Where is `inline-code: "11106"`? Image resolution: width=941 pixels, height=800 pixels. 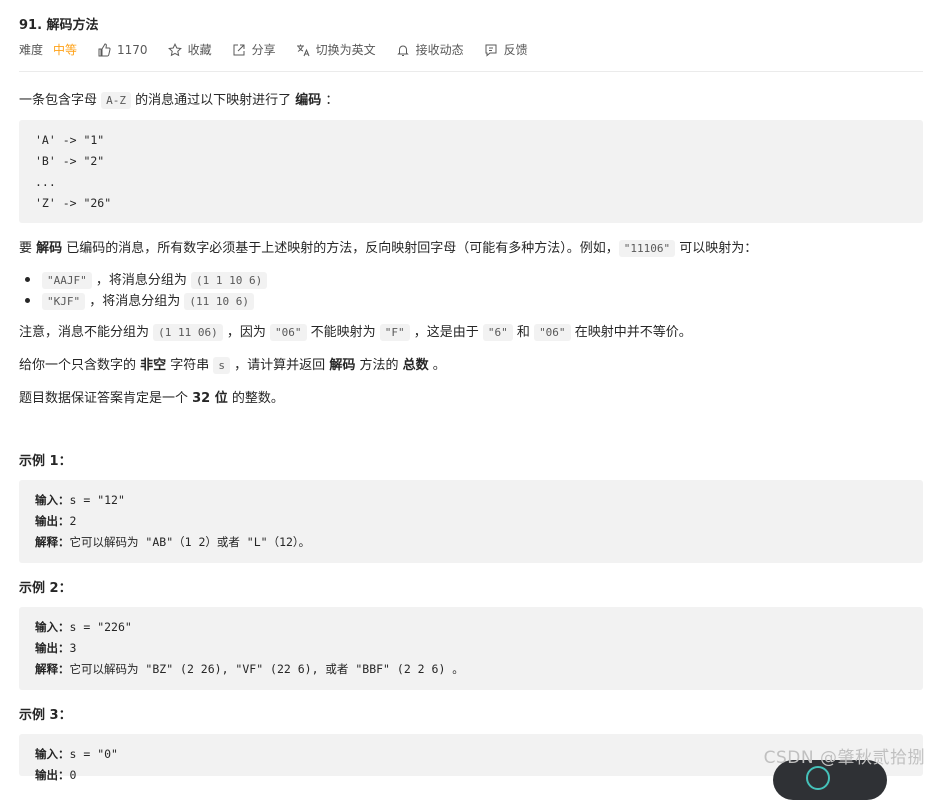
inline-code: "11106" is located at coordinates (647, 248).